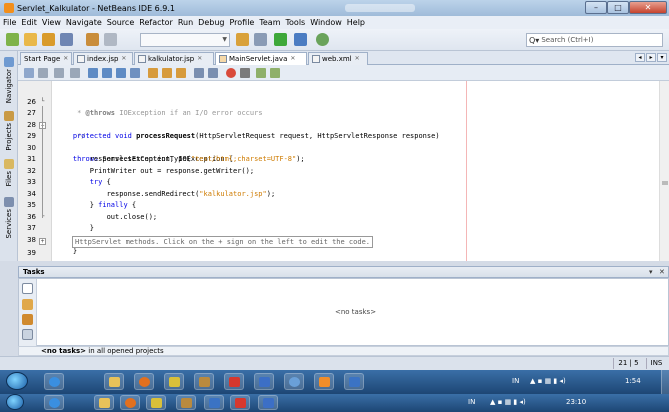 This screenshot has height=412, width=669. Describe the element at coordinates (135, 73) in the screenshot. I see `toggle-highlight-icon` at that location.